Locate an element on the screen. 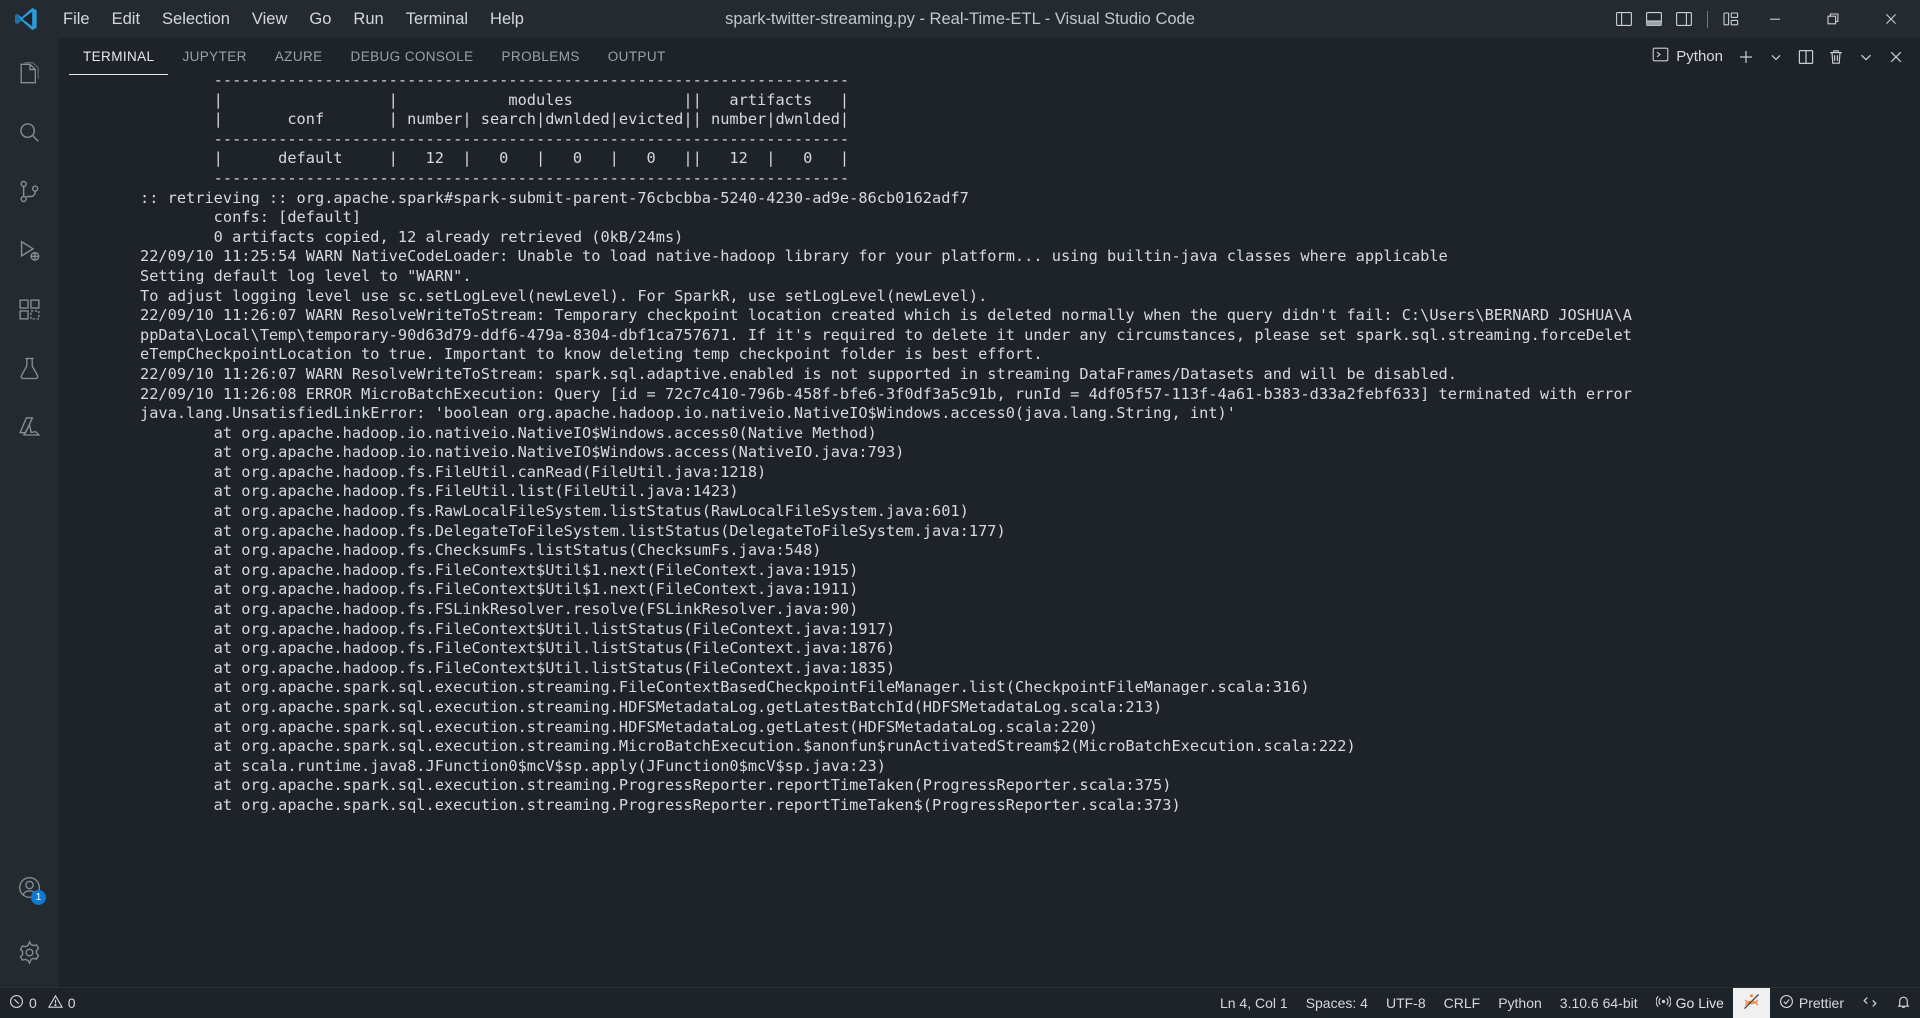  jupyter-server-icon is located at coordinates (1751, 1003).